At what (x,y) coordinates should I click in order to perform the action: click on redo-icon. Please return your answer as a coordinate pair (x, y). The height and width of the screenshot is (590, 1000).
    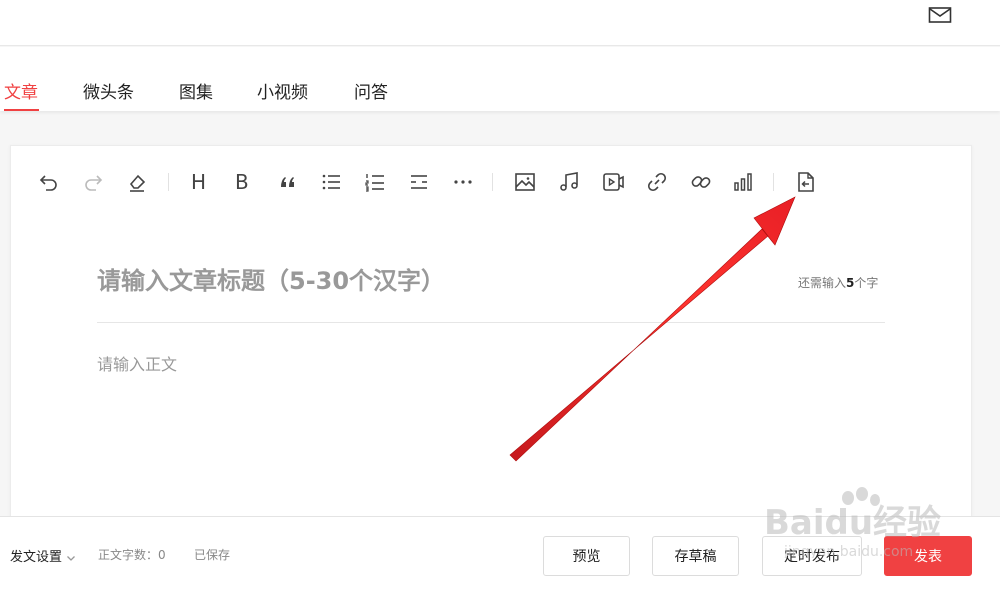
    Looking at the image, I should click on (93, 182).